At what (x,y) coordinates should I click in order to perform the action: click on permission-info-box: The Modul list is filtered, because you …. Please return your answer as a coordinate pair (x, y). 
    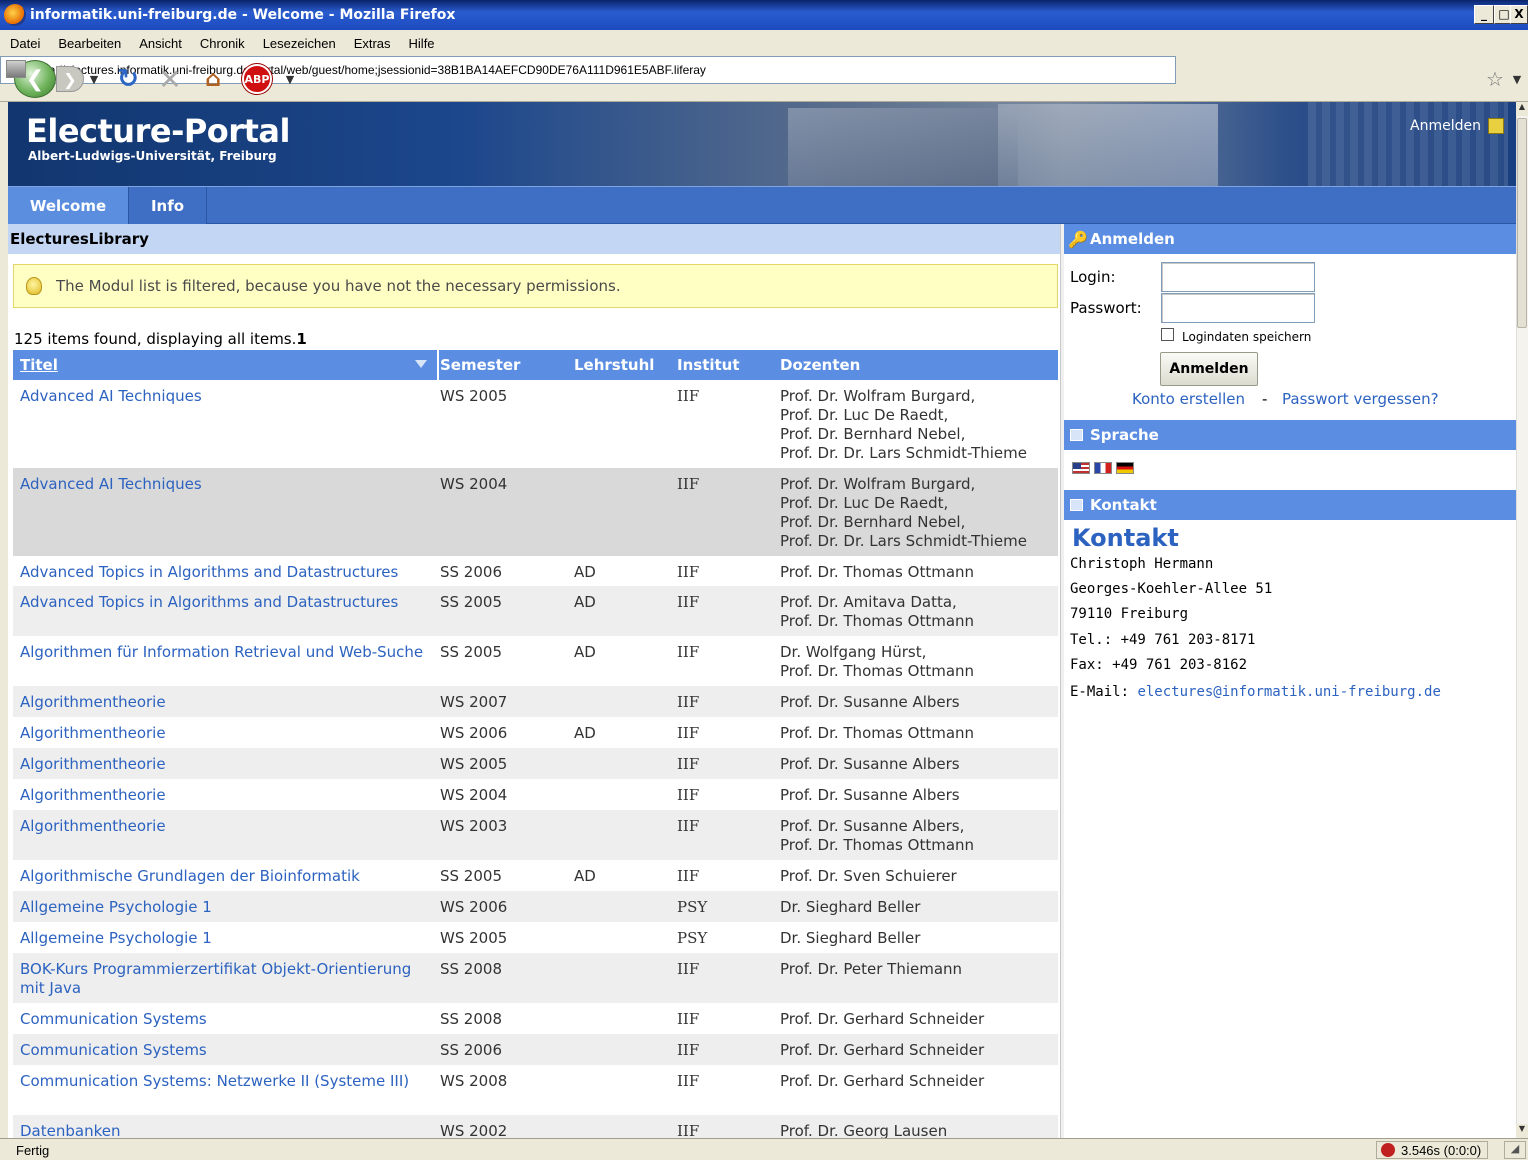
    Looking at the image, I should click on (535, 286).